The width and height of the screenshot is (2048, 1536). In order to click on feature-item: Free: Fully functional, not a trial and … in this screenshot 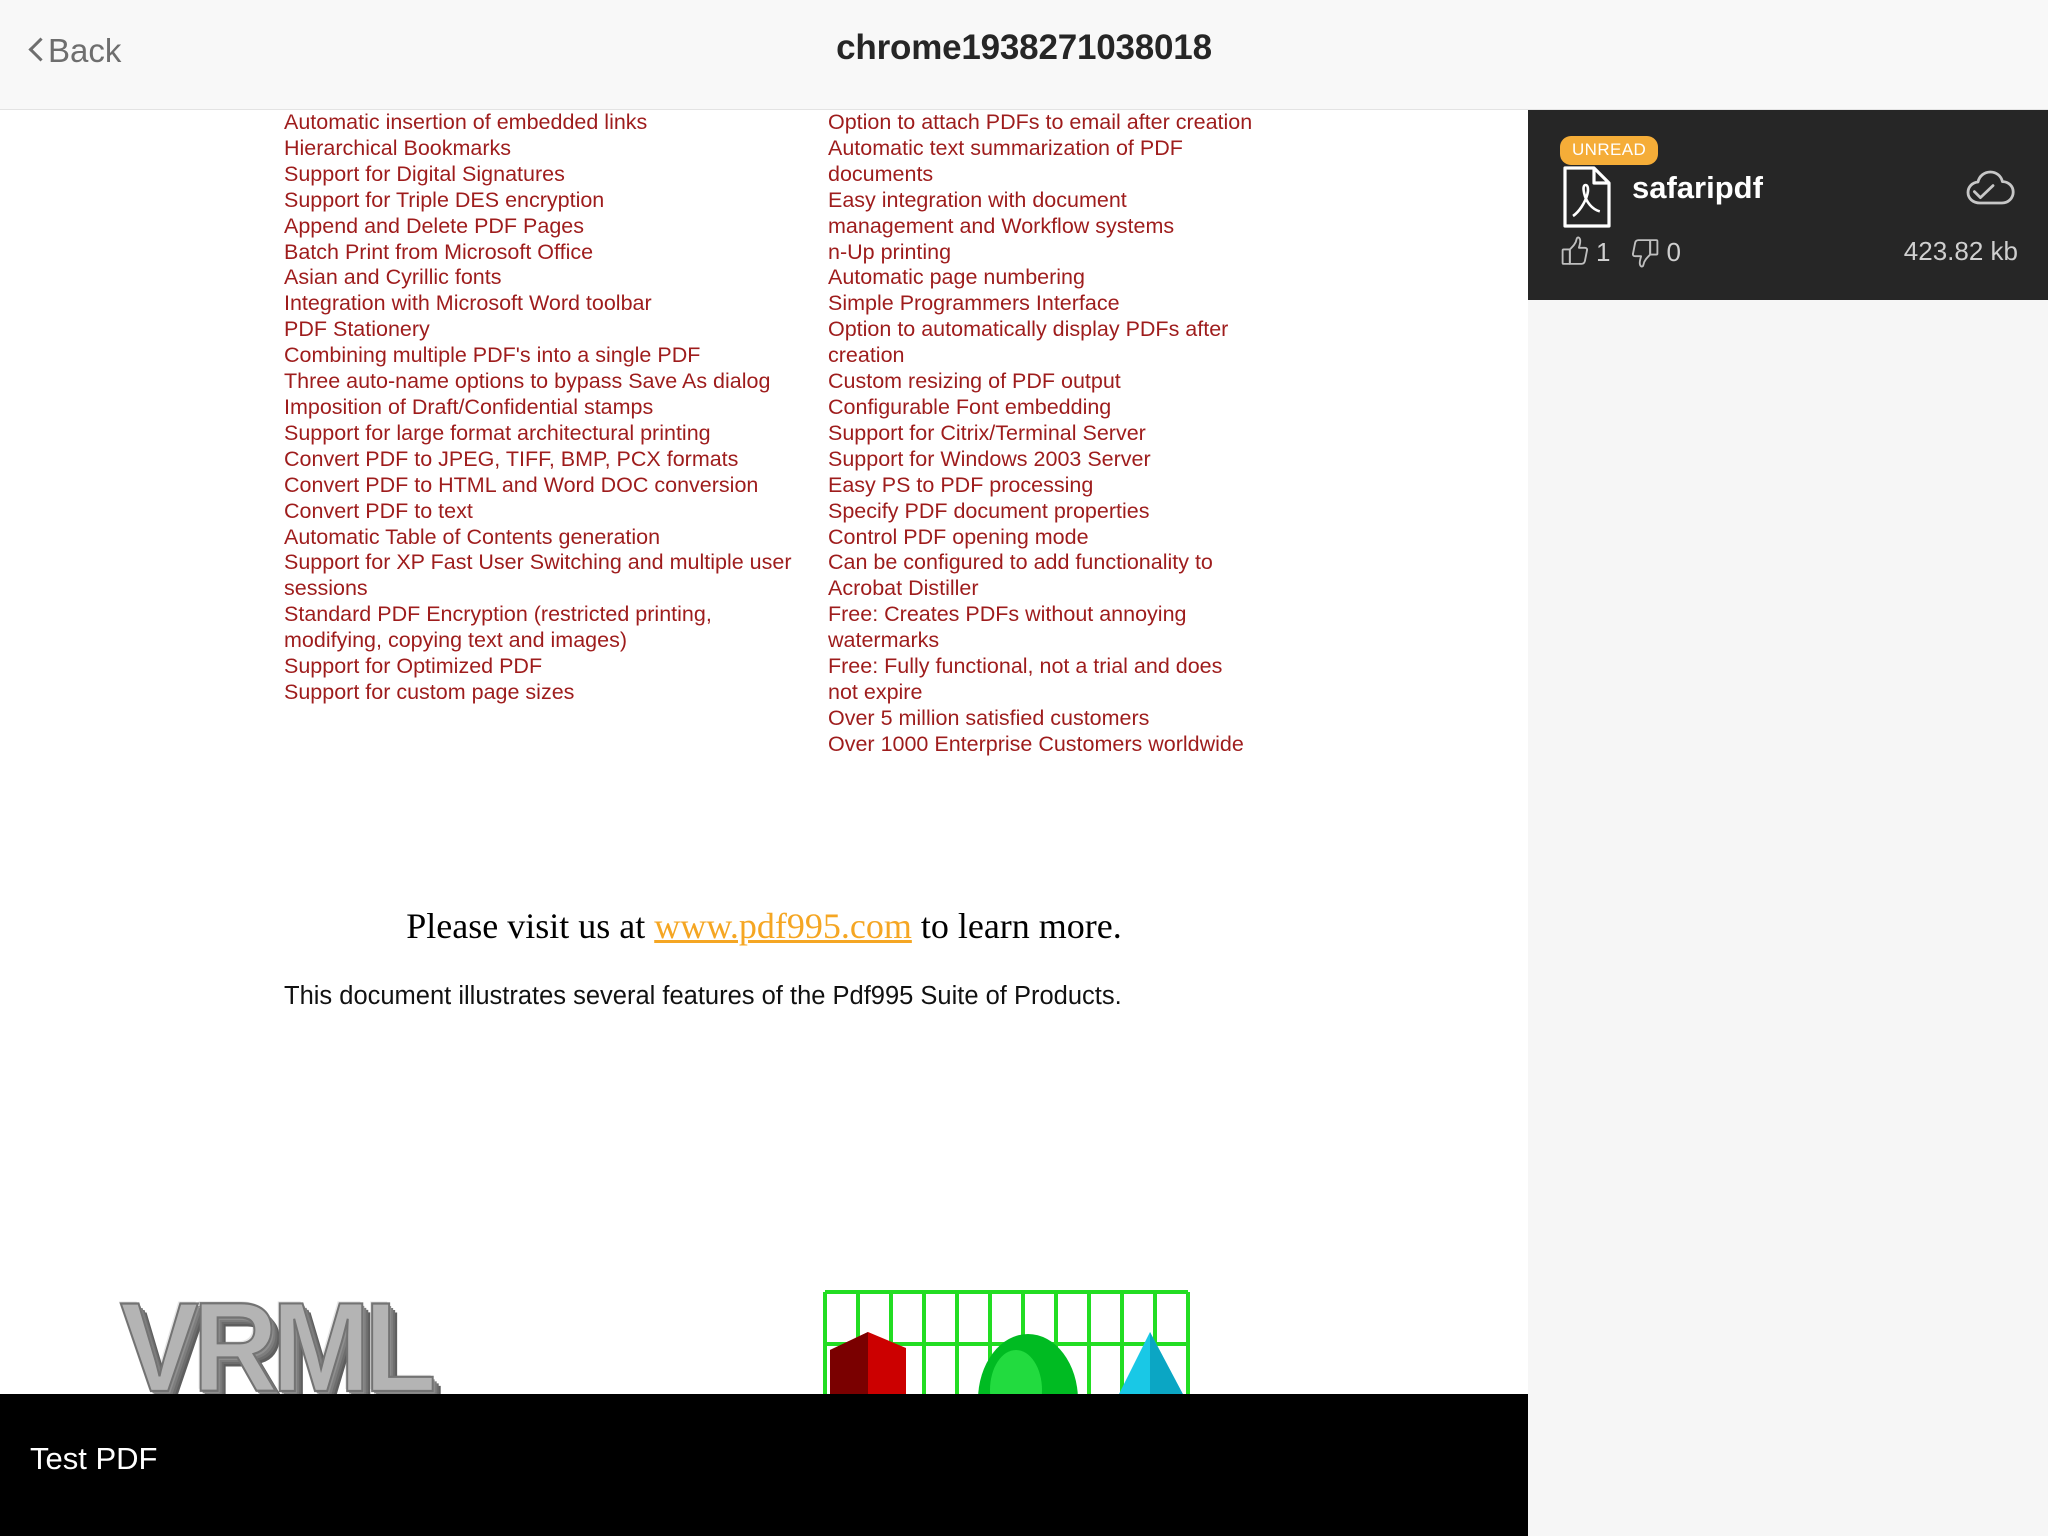, I will do `click(1025, 679)`.